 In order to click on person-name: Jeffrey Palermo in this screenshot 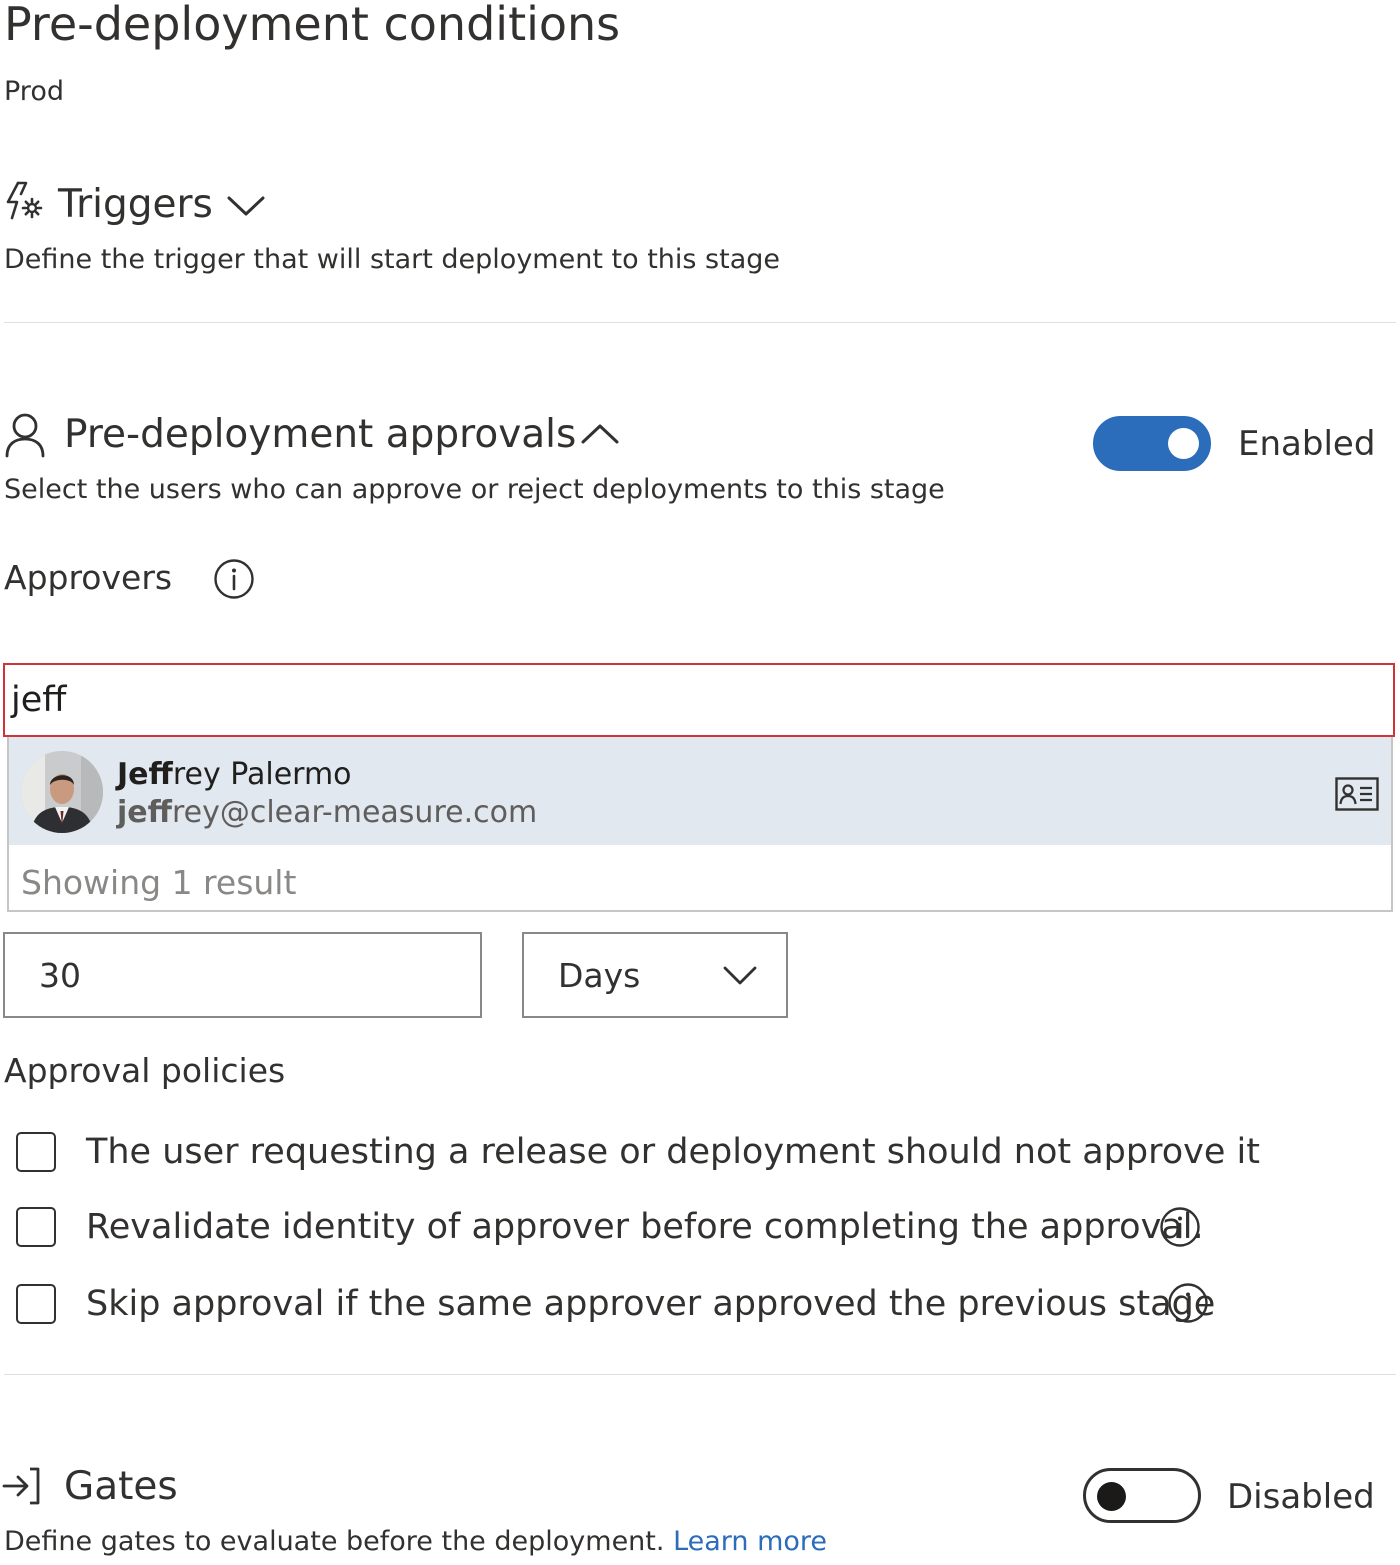, I will do `click(234, 775)`.